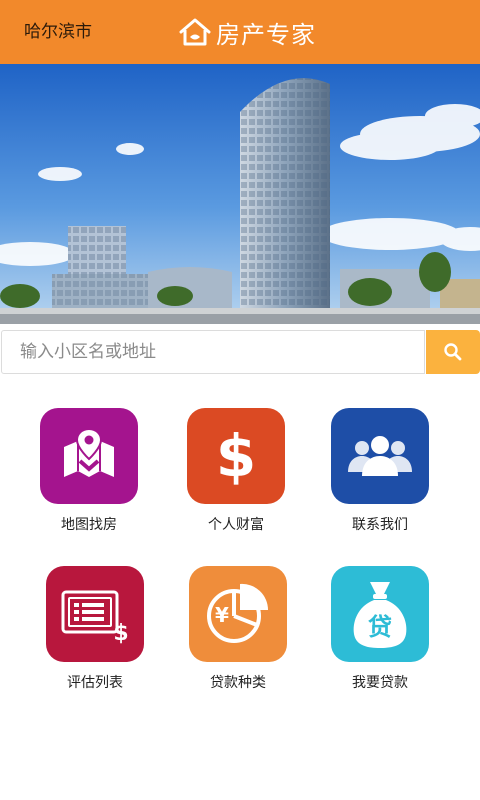 The image size is (480, 800). I want to click on tile-apply-loan: 贷 我要贷款, so click(380, 629).